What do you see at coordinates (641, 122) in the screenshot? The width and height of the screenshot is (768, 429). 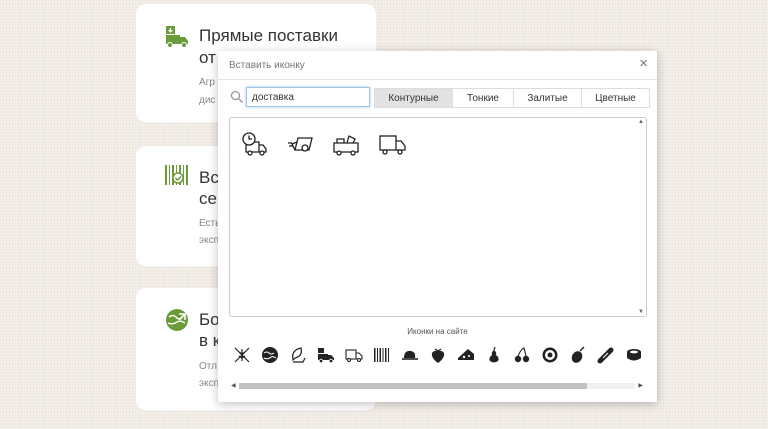 I see `scroll-up-icon: ▲` at bounding box center [641, 122].